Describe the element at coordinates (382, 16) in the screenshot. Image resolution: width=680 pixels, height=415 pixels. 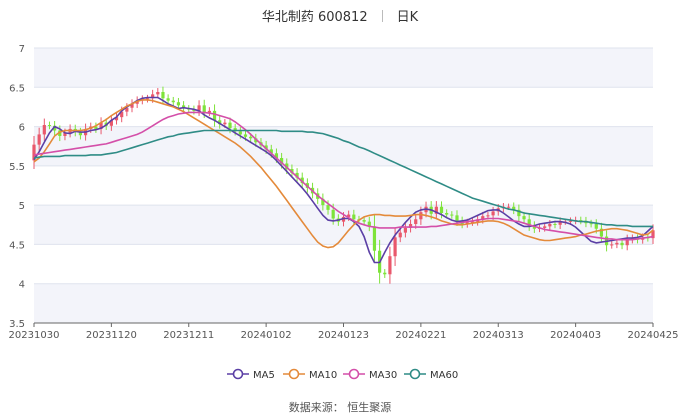
I see `title-separator` at that location.